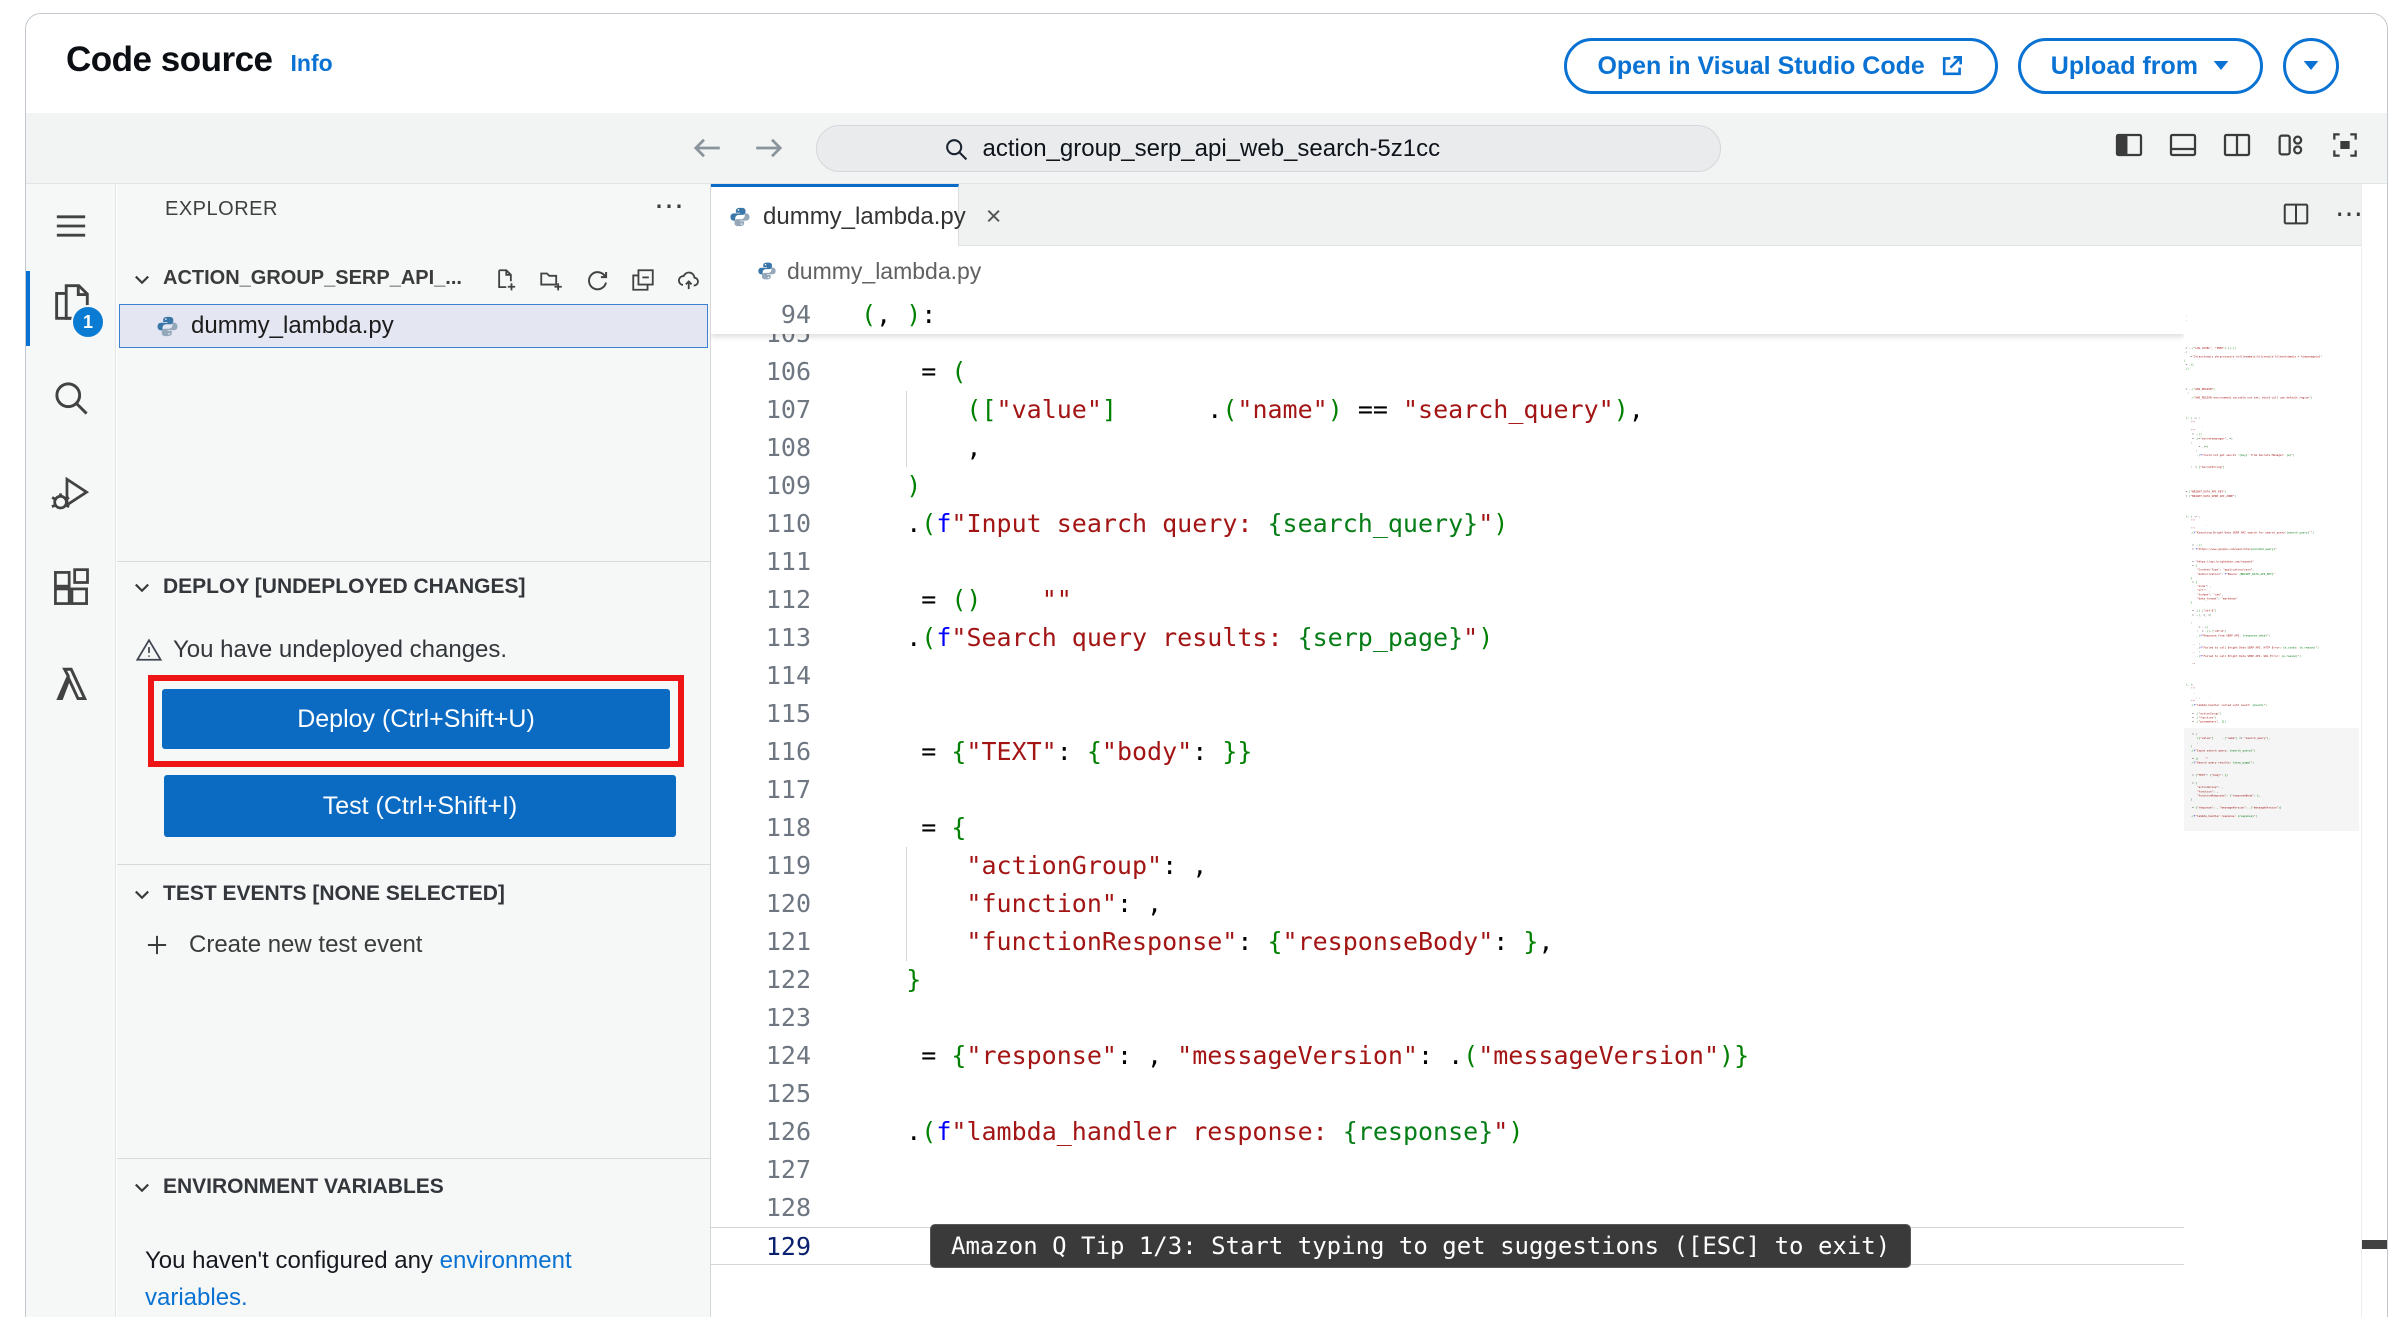 The image size is (2403, 1317). What do you see at coordinates (1447, 828) in the screenshot?
I see `code-line: 118 = {` at bounding box center [1447, 828].